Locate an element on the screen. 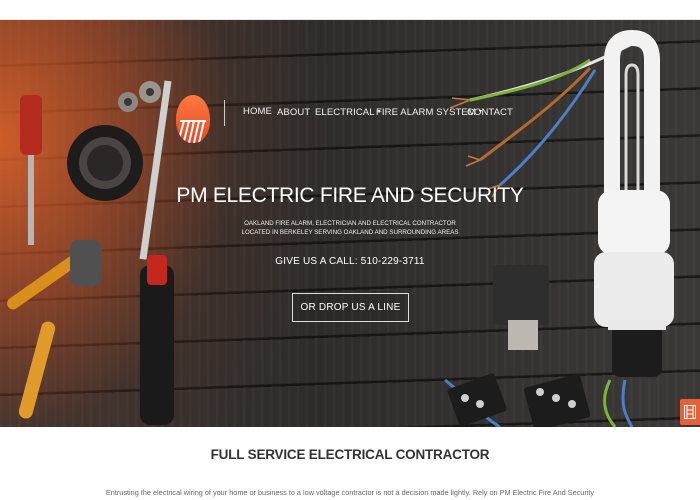 This screenshot has width=700, height=500. nav-item-home: HOME is located at coordinates (257, 111).